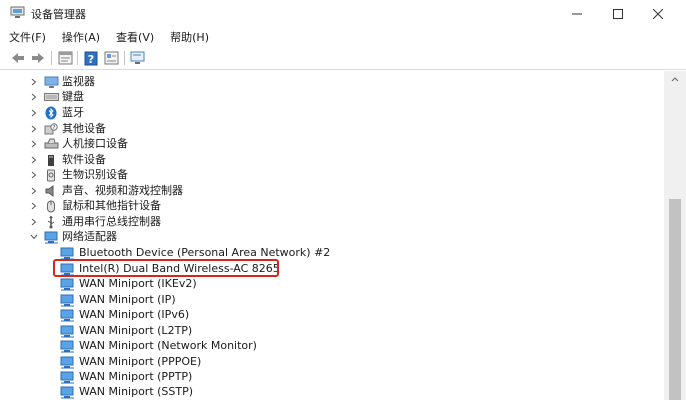 The width and height of the screenshot is (686, 400). I want to click on tree-item-biometric: 生物识别设备, so click(332, 175).